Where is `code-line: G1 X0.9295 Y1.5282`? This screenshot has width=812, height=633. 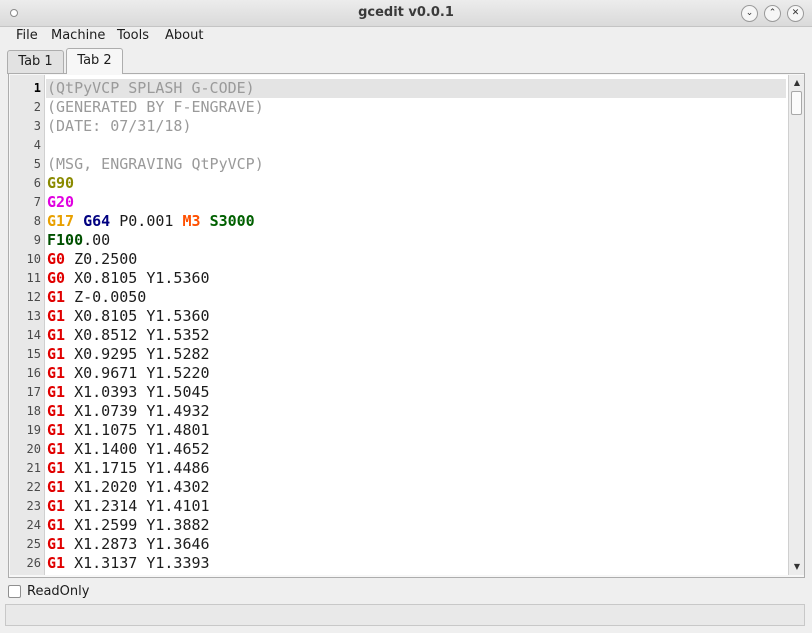
code-line: G1 X0.9295 Y1.5282 is located at coordinates (128, 354).